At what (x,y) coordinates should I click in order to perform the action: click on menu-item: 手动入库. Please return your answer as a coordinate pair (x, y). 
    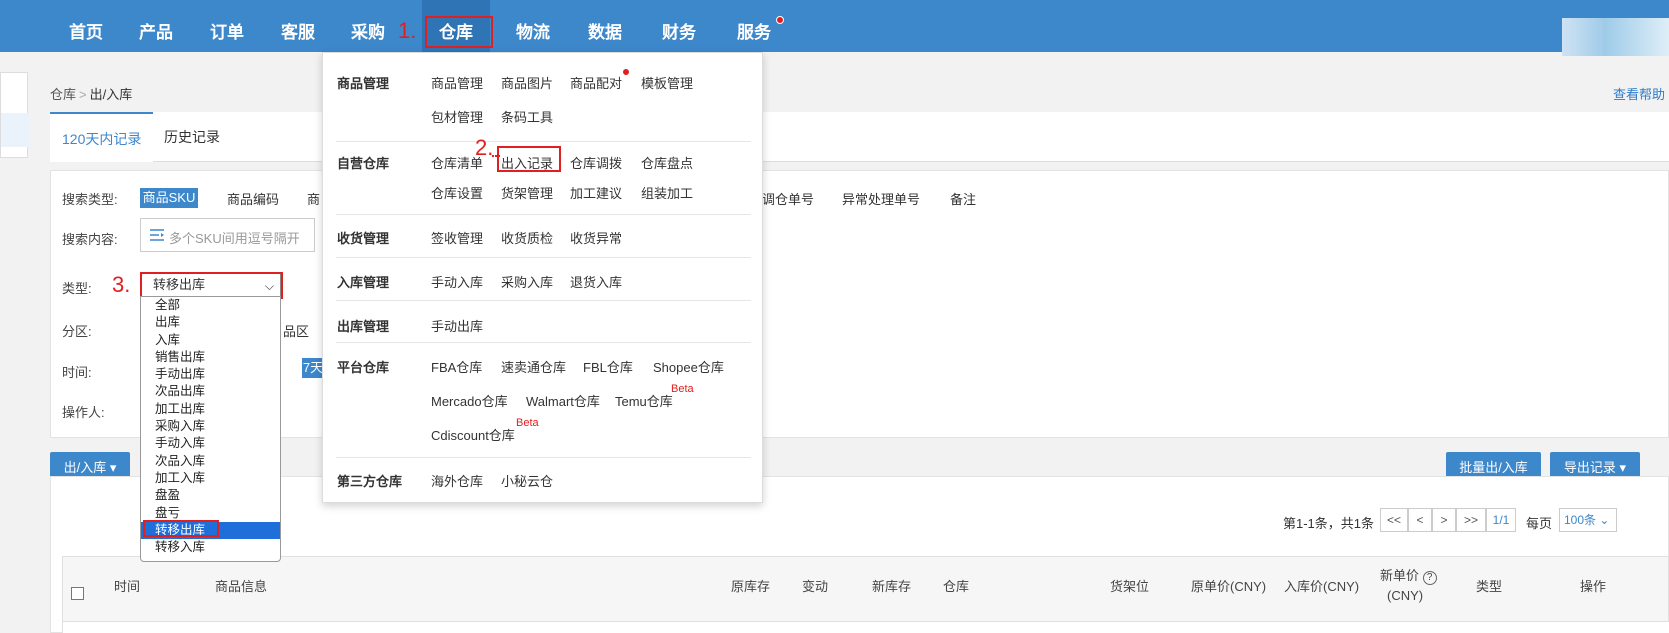
    Looking at the image, I should click on (457, 281).